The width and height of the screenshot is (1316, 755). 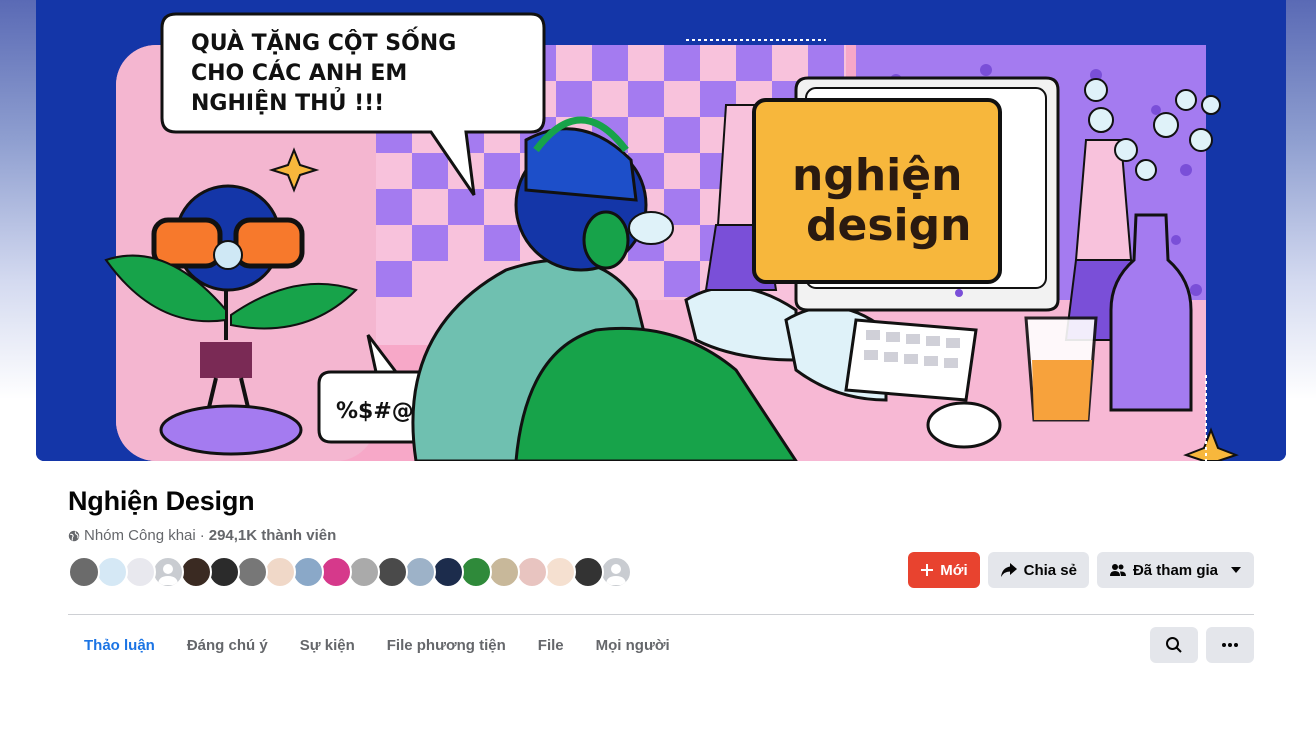 What do you see at coordinates (877, 175) in the screenshot?
I see `monitor-logo-line-1: nghiện` at bounding box center [877, 175].